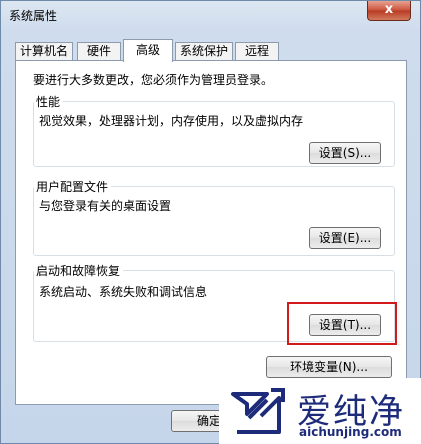 The height and width of the screenshot is (444, 421). What do you see at coordinates (73, 186) in the screenshot?
I see `user-profiles-title: 用户配置文件` at bounding box center [73, 186].